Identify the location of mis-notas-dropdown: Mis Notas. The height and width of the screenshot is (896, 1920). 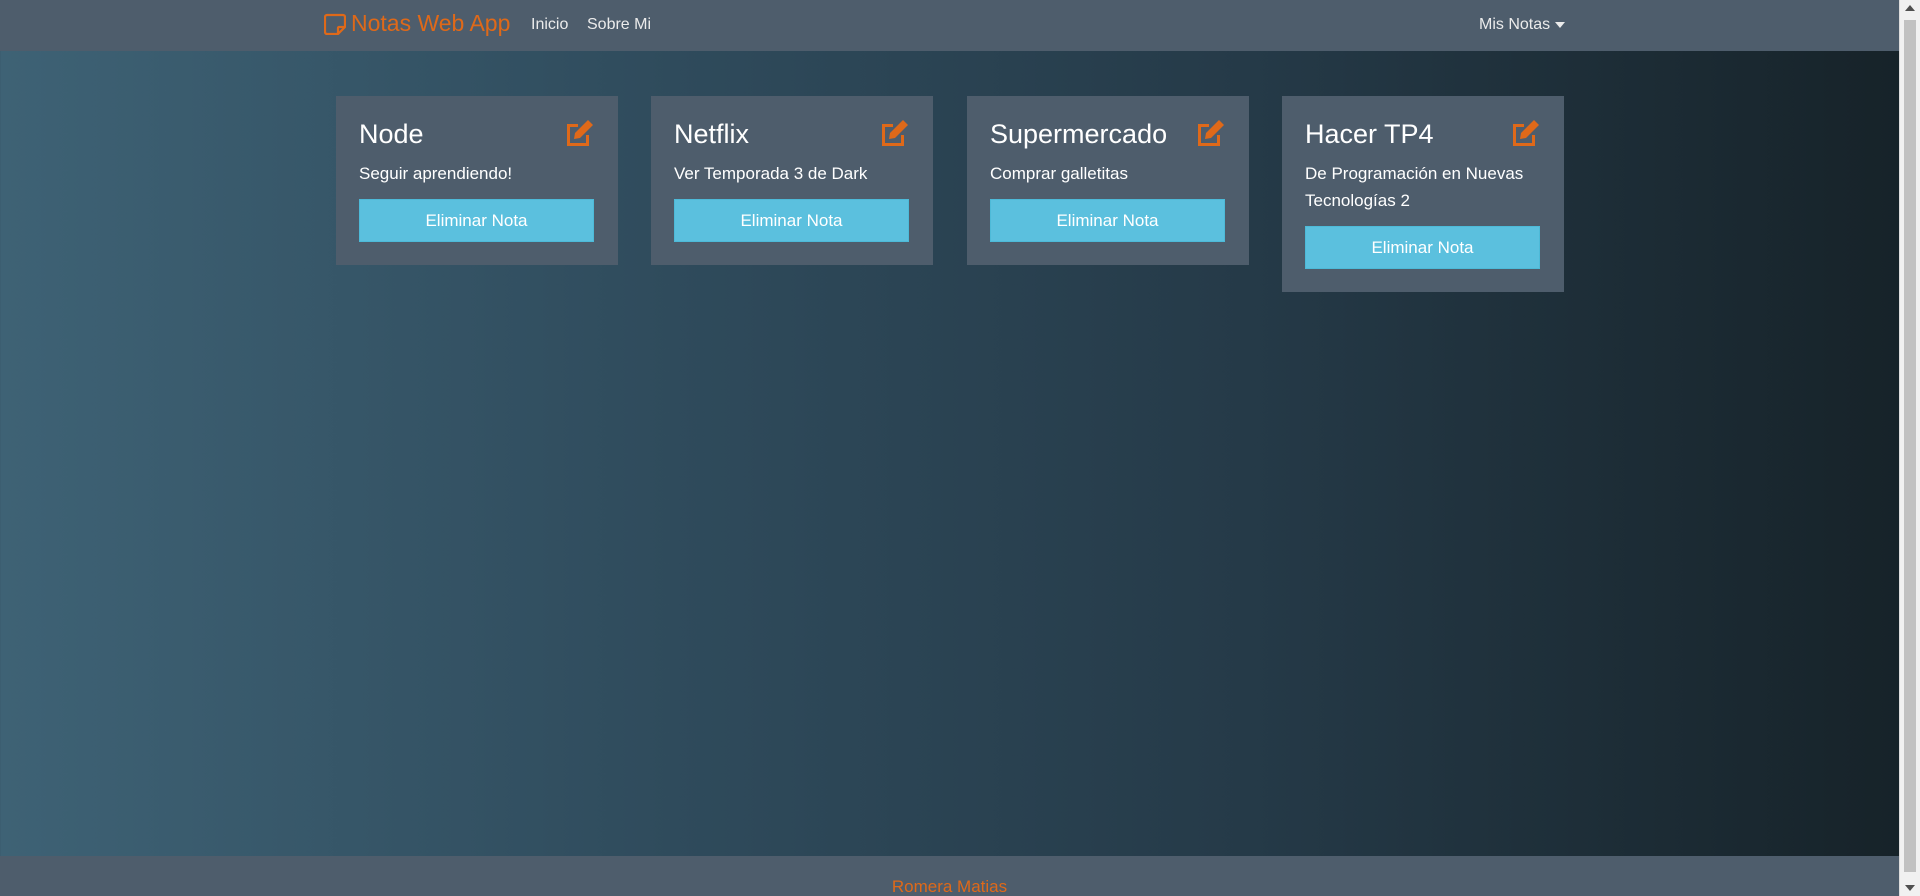
(1522, 25).